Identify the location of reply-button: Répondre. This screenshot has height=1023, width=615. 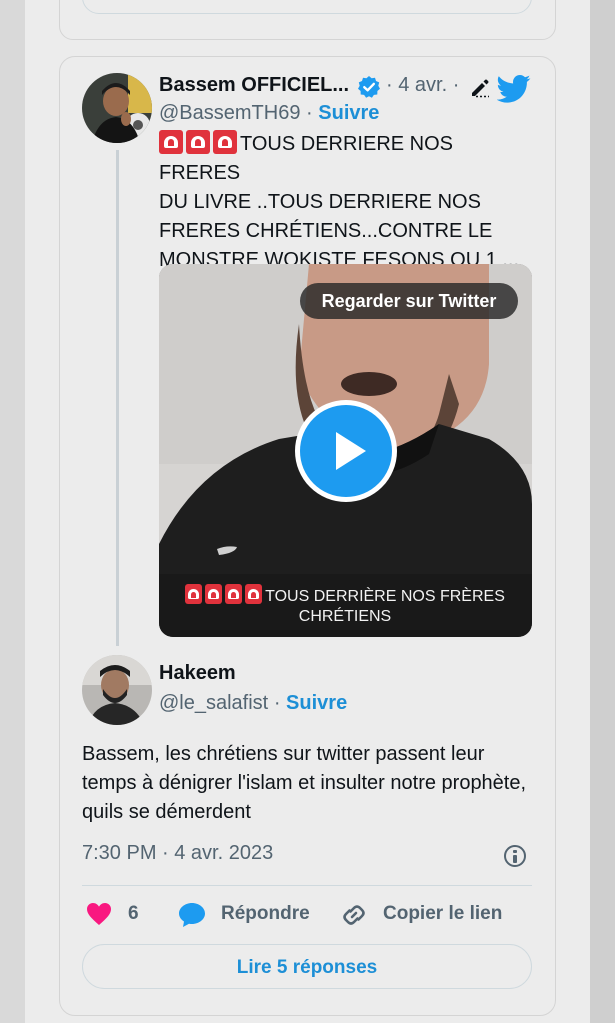
(248, 914).